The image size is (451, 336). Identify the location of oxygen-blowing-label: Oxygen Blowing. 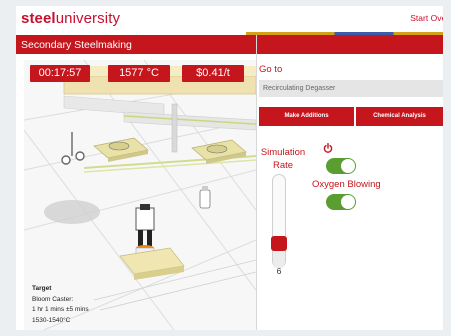
(346, 184).